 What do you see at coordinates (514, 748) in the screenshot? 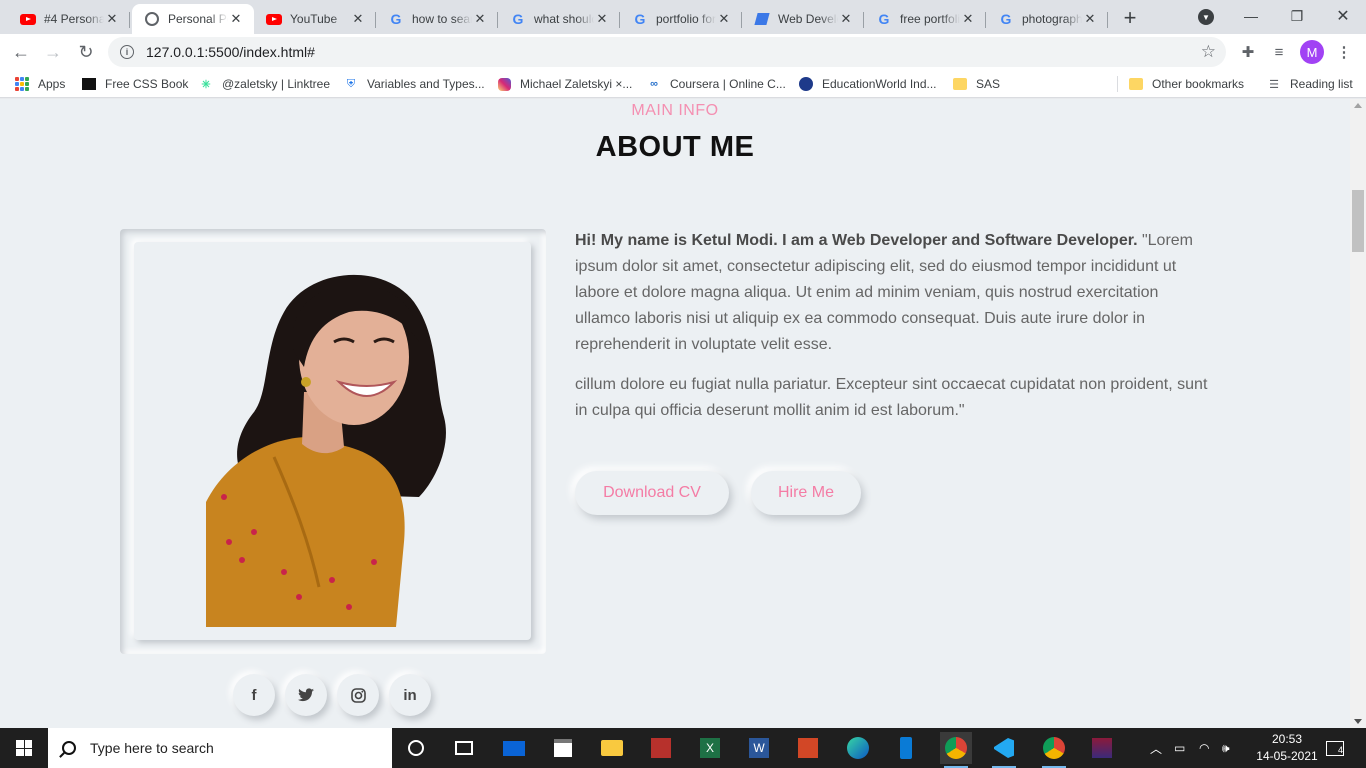
I see `mail-icon` at bounding box center [514, 748].